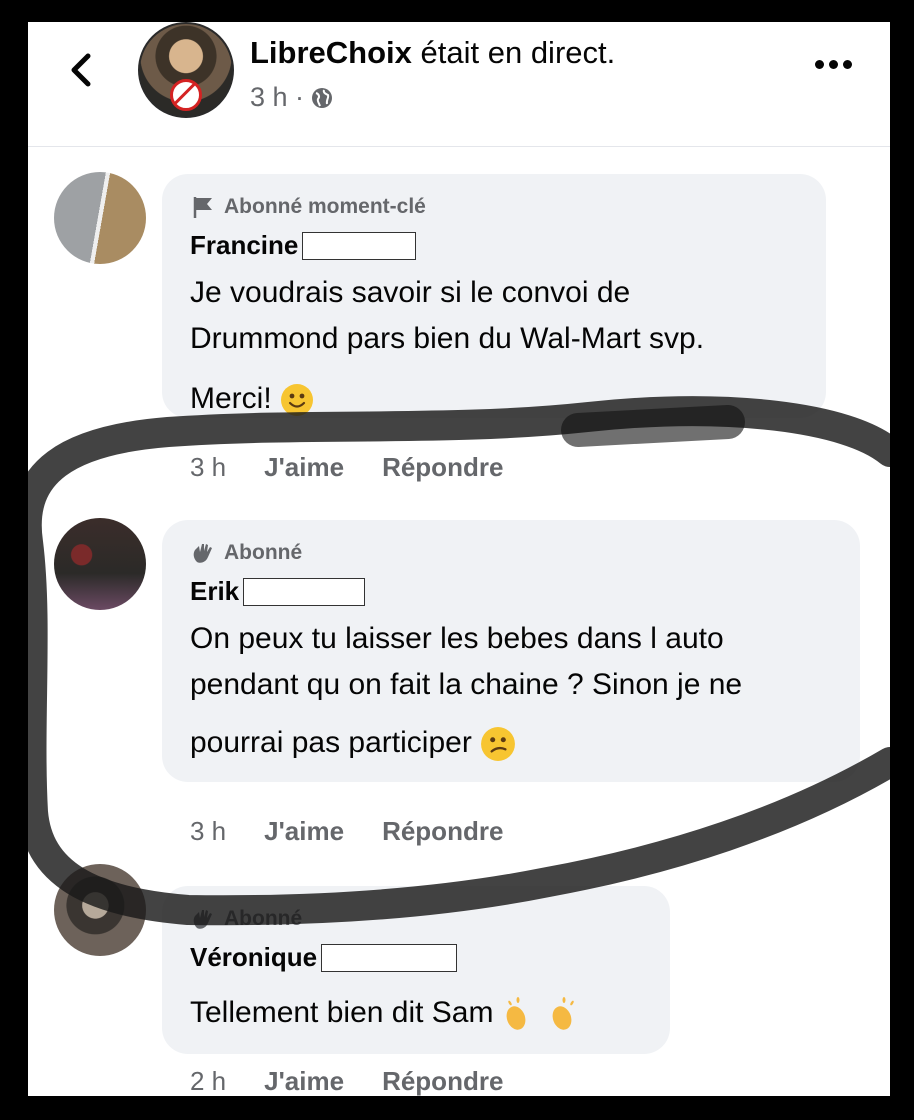 Image resolution: width=914 pixels, height=1120 pixels. What do you see at coordinates (342, 1012) in the screenshot?
I see `comment-line: Tellement bien dit Sam` at bounding box center [342, 1012].